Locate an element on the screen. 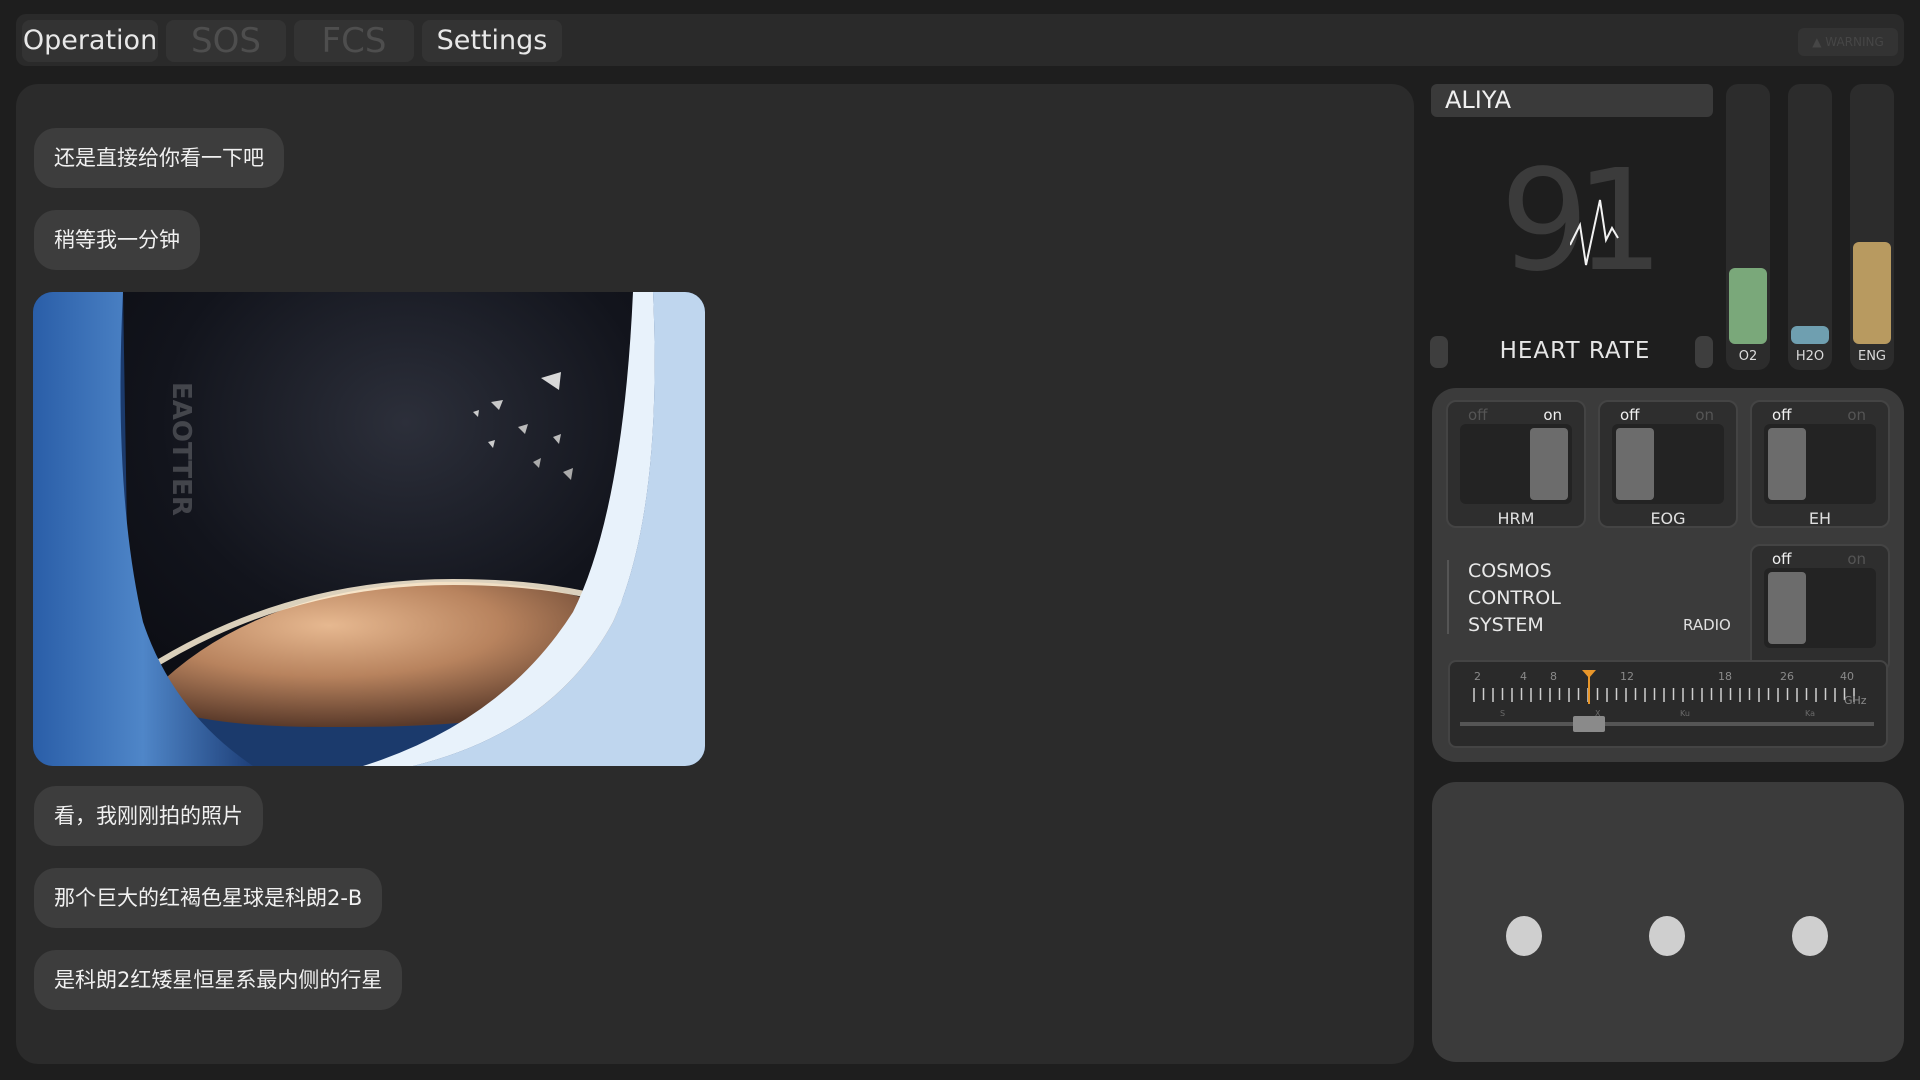 The height and width of the screenshot is (1080, 1920). control-pad is located at coordinates (1668, 922).